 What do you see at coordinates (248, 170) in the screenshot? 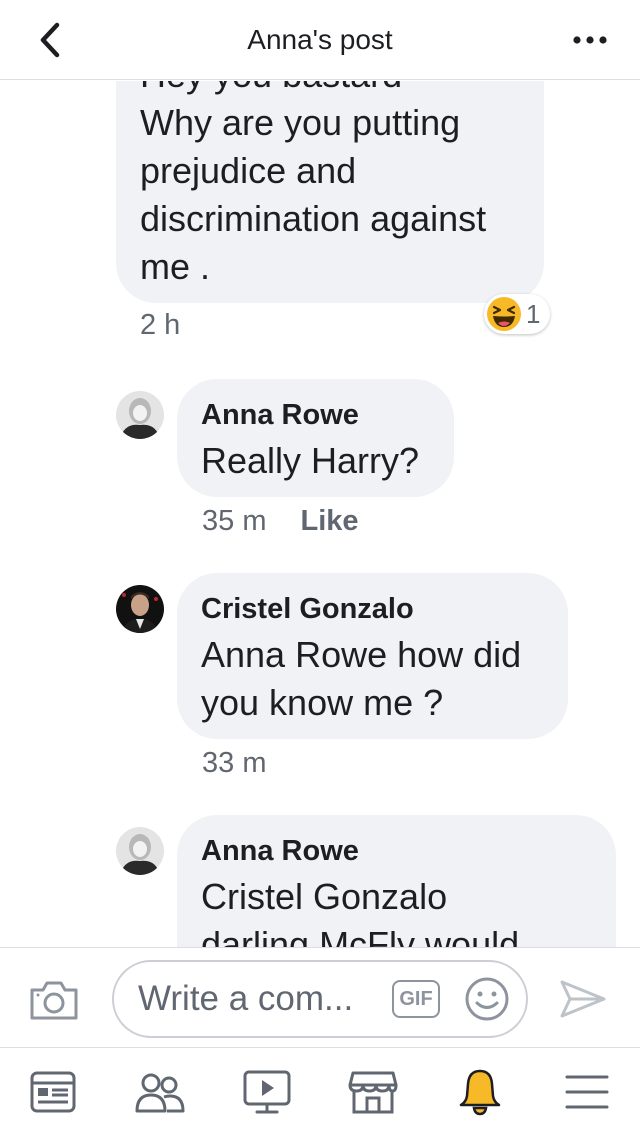
I see `comment-text: prejudice and` at bounding box center [248, 170].